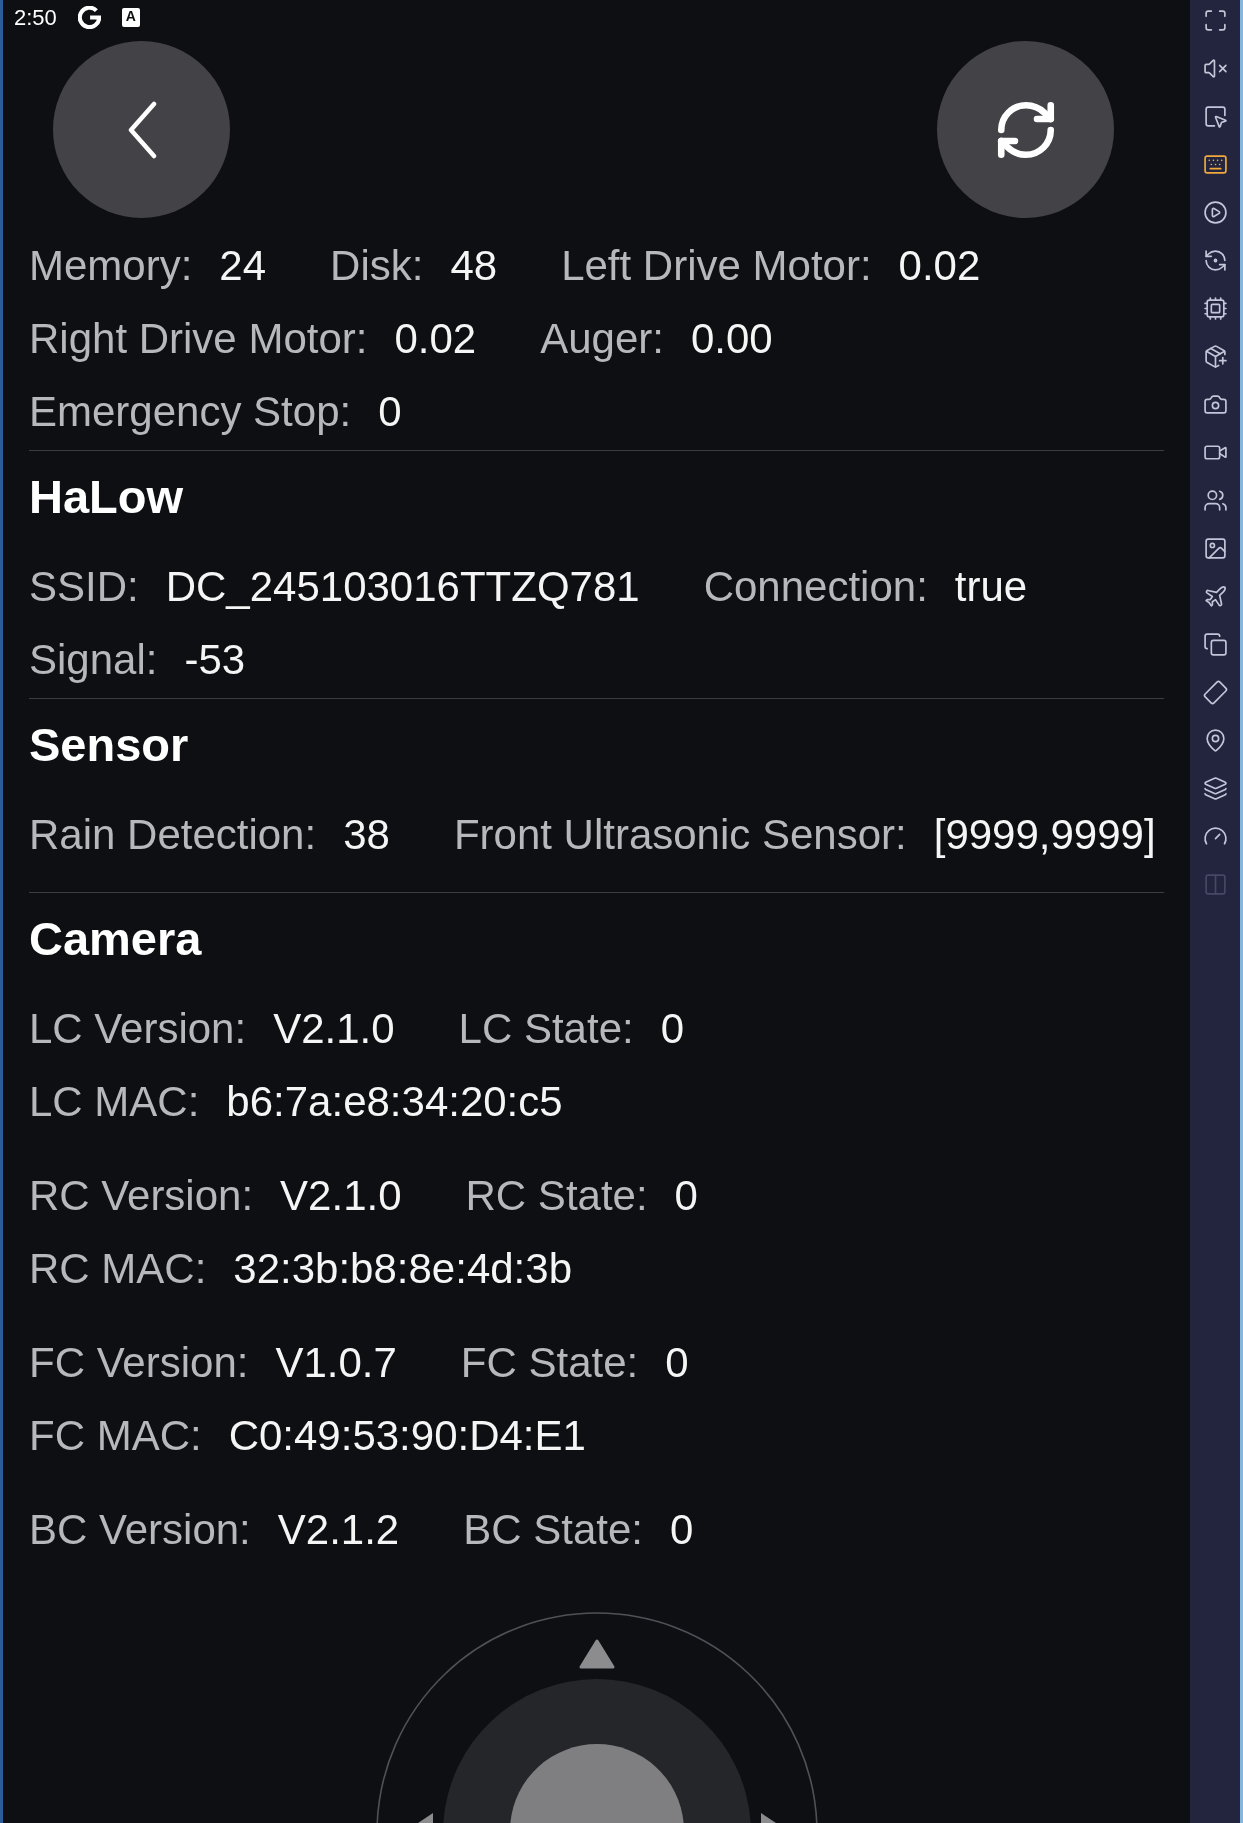 This screenshot has width=1243, height=1823. I want to click on chip-icon, so click(1215, 308).